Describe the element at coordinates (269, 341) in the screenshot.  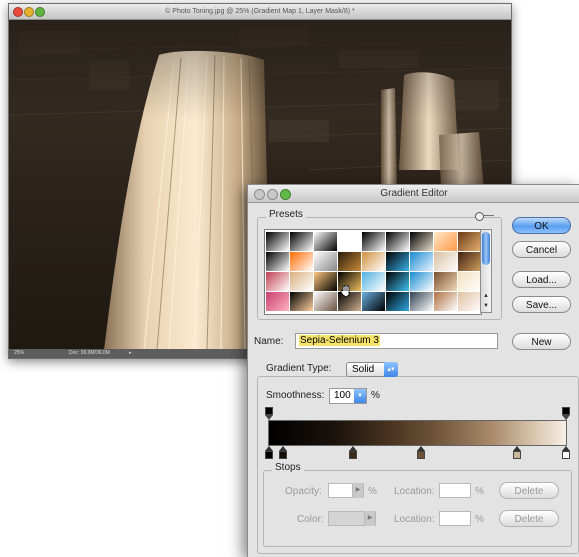
I see `name-label: Name:` at that location.